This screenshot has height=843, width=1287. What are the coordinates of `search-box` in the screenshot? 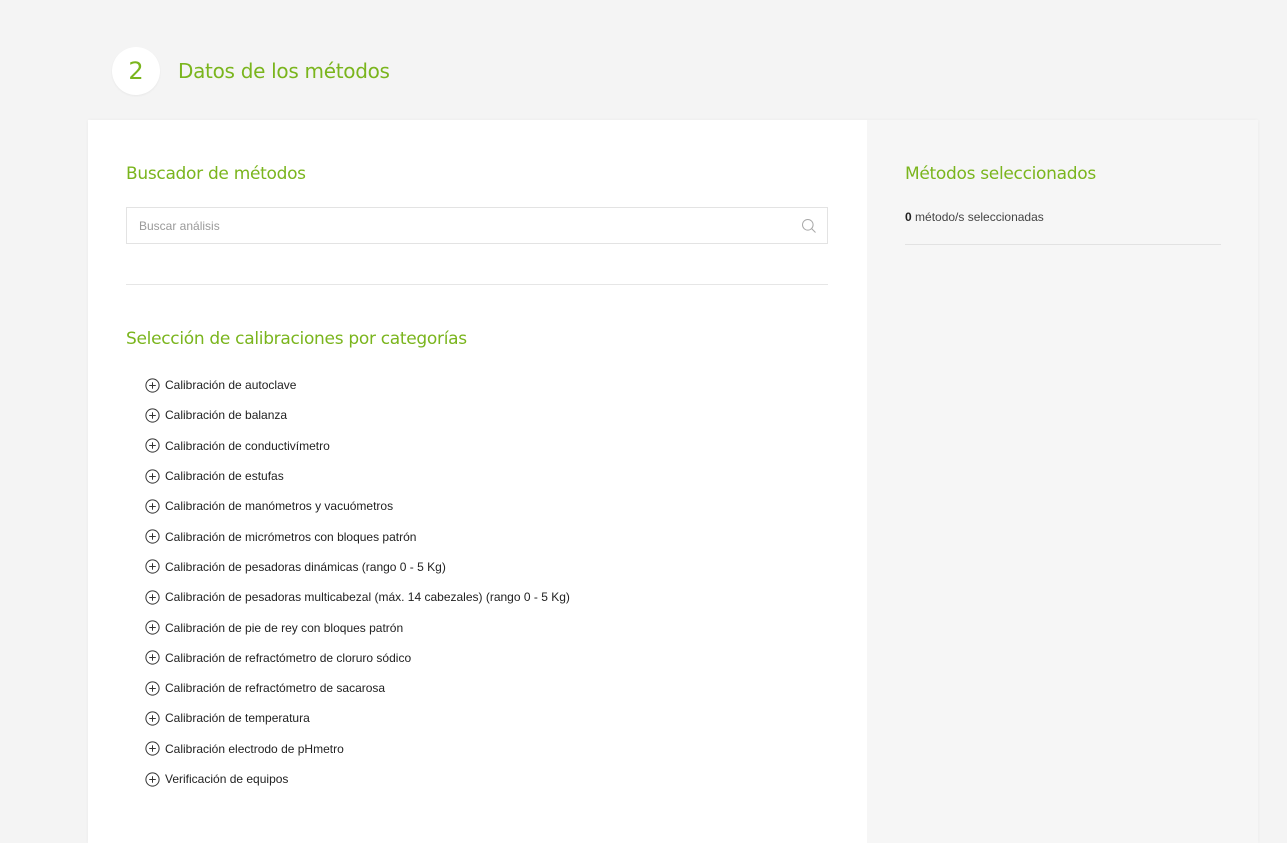 It's located at (477, 225).